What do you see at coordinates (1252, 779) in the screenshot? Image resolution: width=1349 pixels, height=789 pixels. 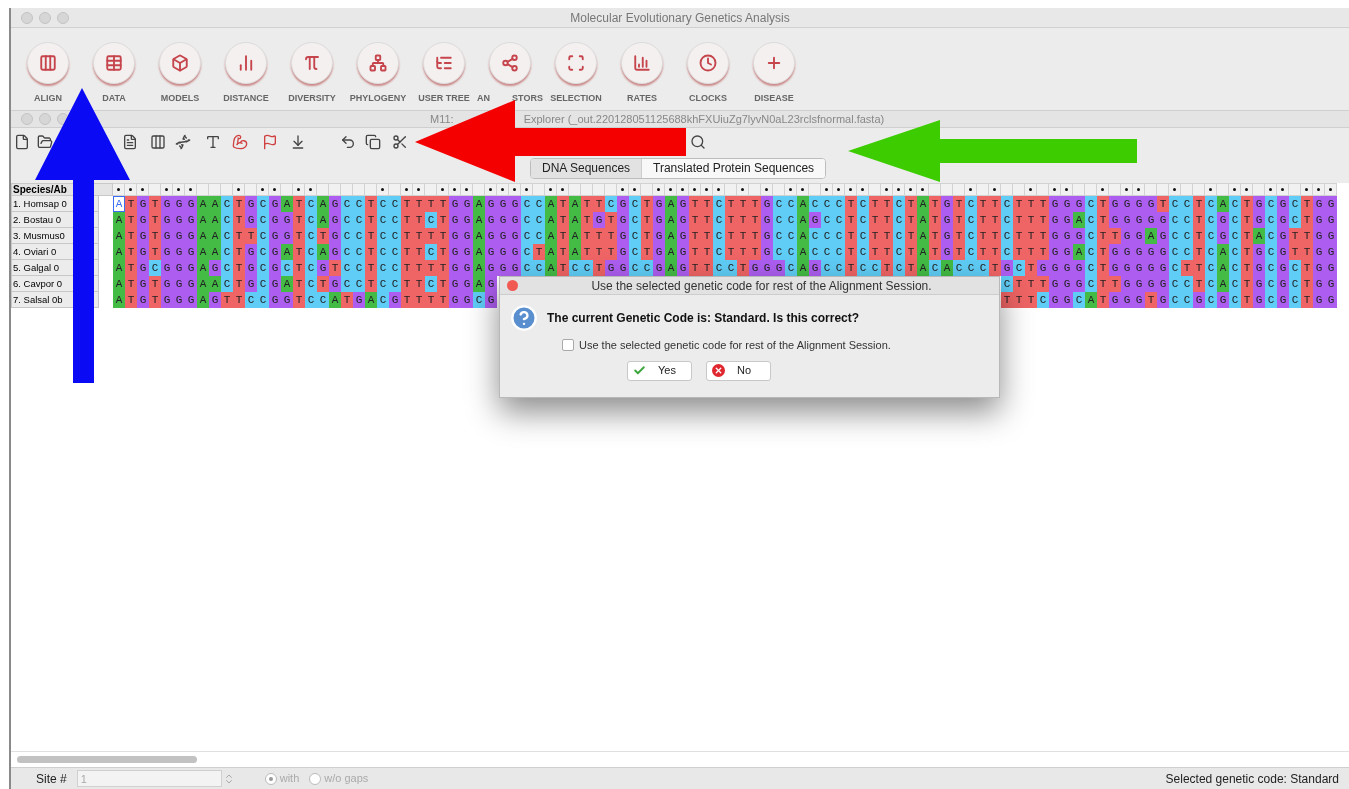 I see `genetic-code-status: Selected genetic code: Standard` at bounding box center [1252, 779].